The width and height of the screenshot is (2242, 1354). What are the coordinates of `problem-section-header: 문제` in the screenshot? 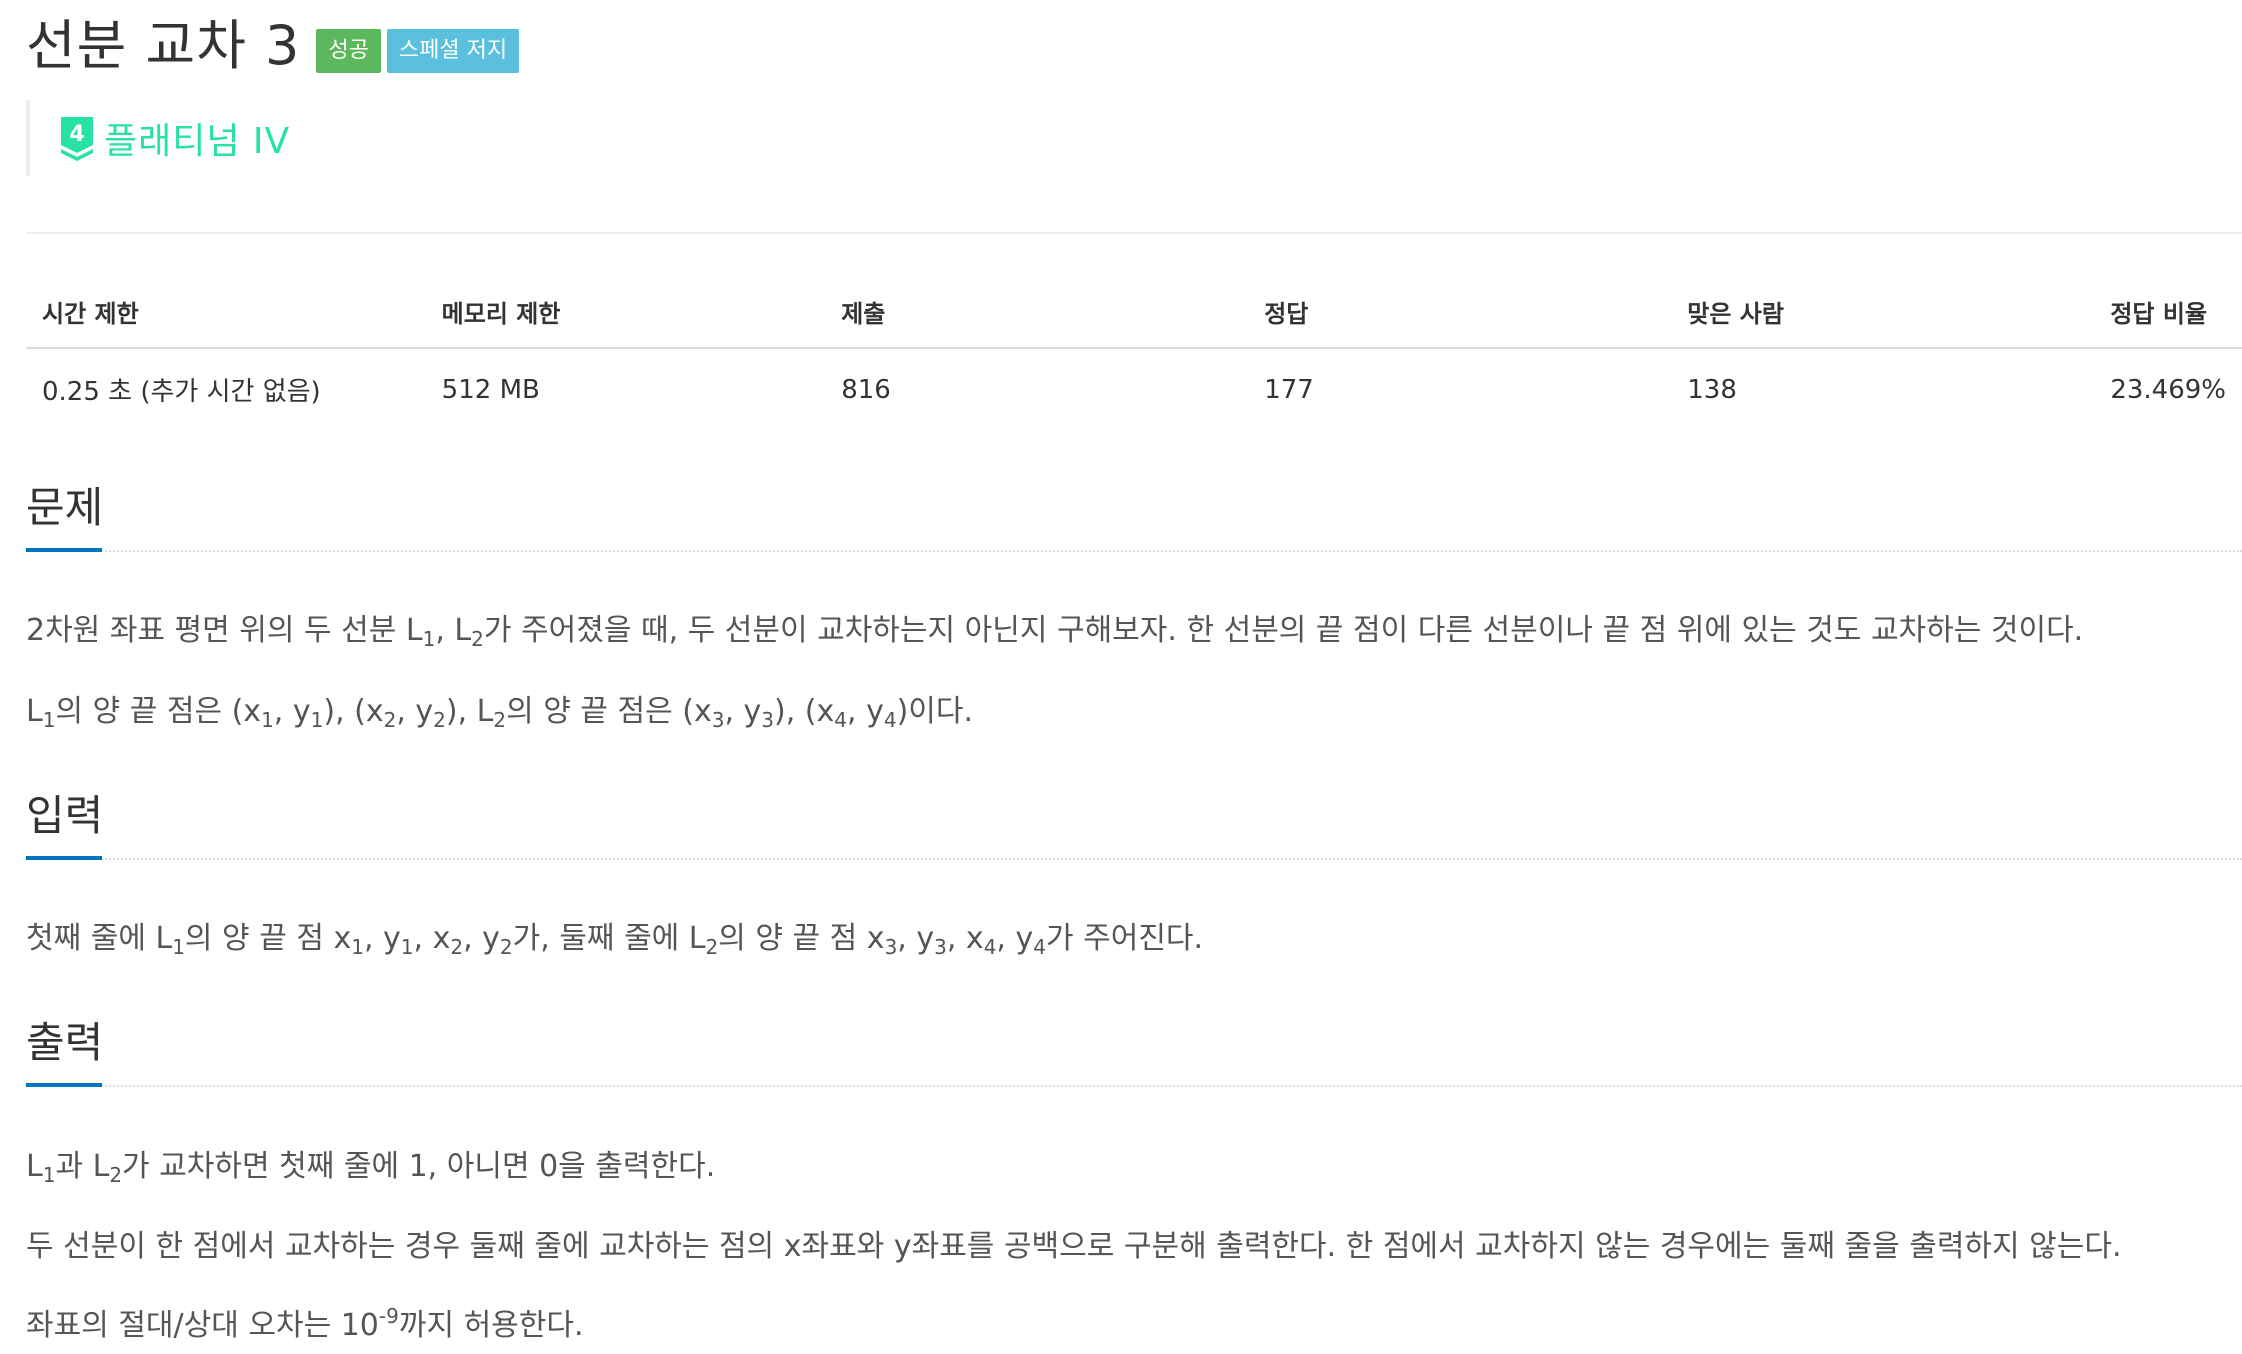 It's located at (1134, 517).